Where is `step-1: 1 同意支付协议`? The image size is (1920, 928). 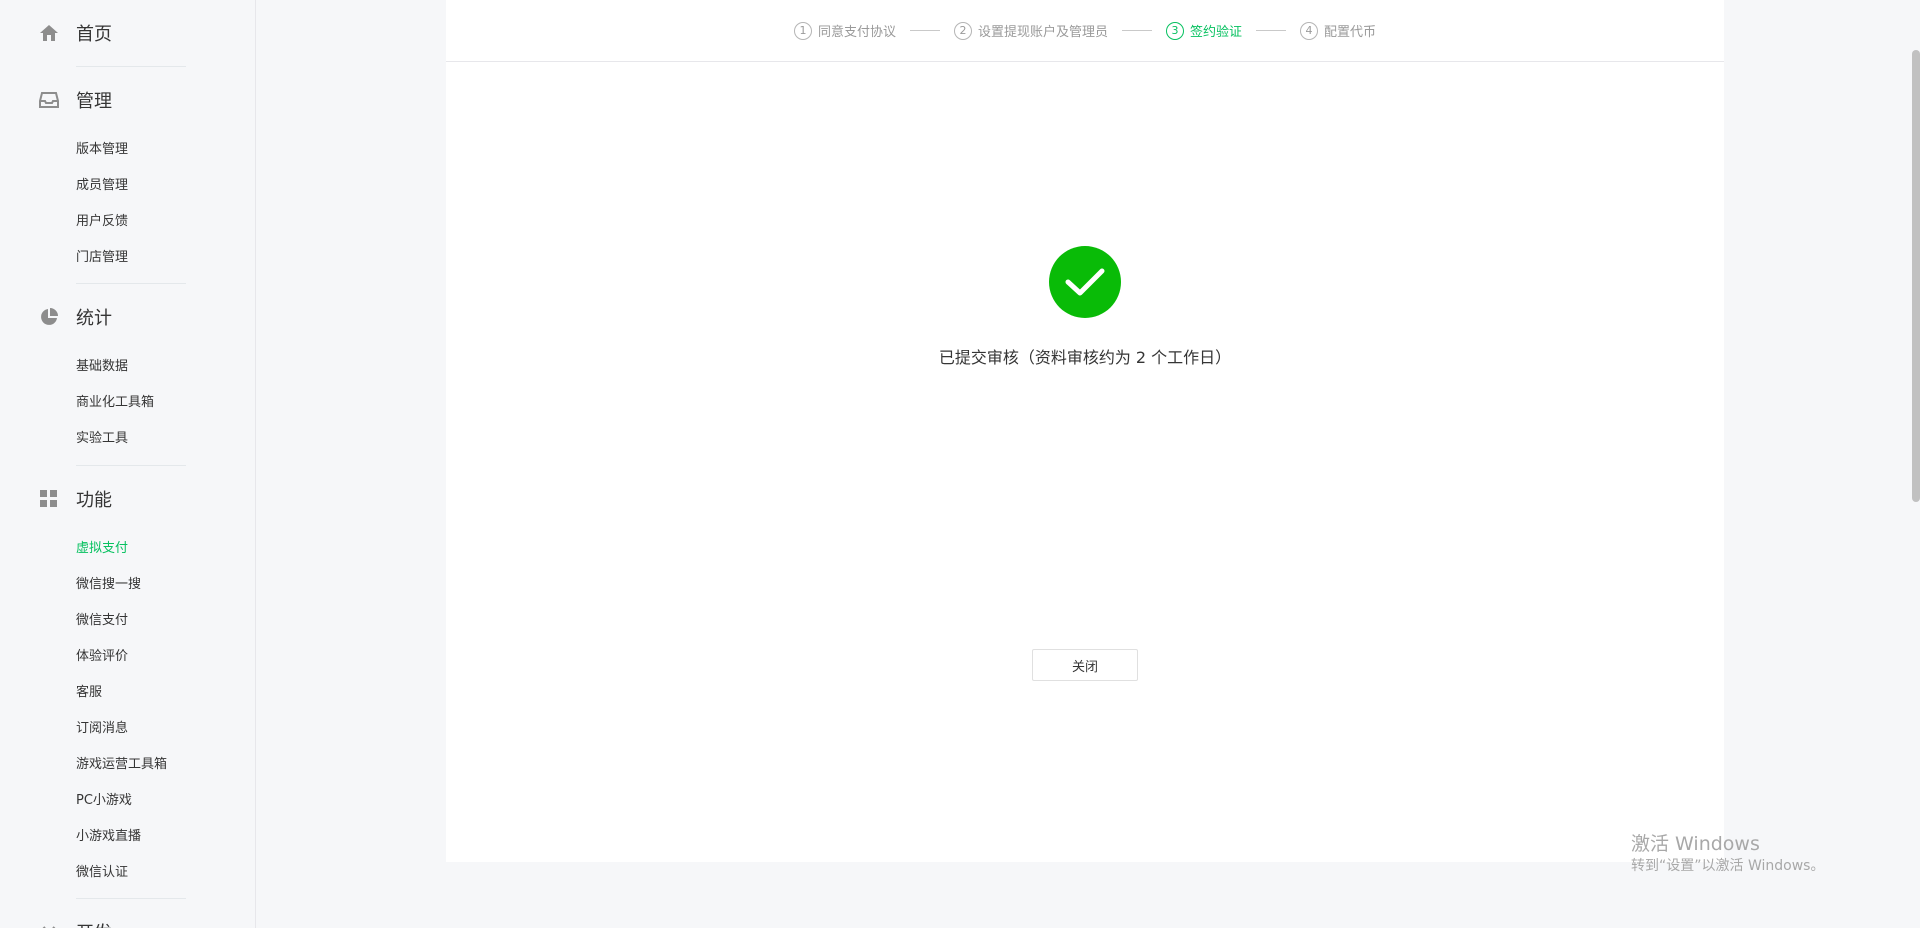 step-1: 1 同意支付协议 is located at coordinates (844, 30).